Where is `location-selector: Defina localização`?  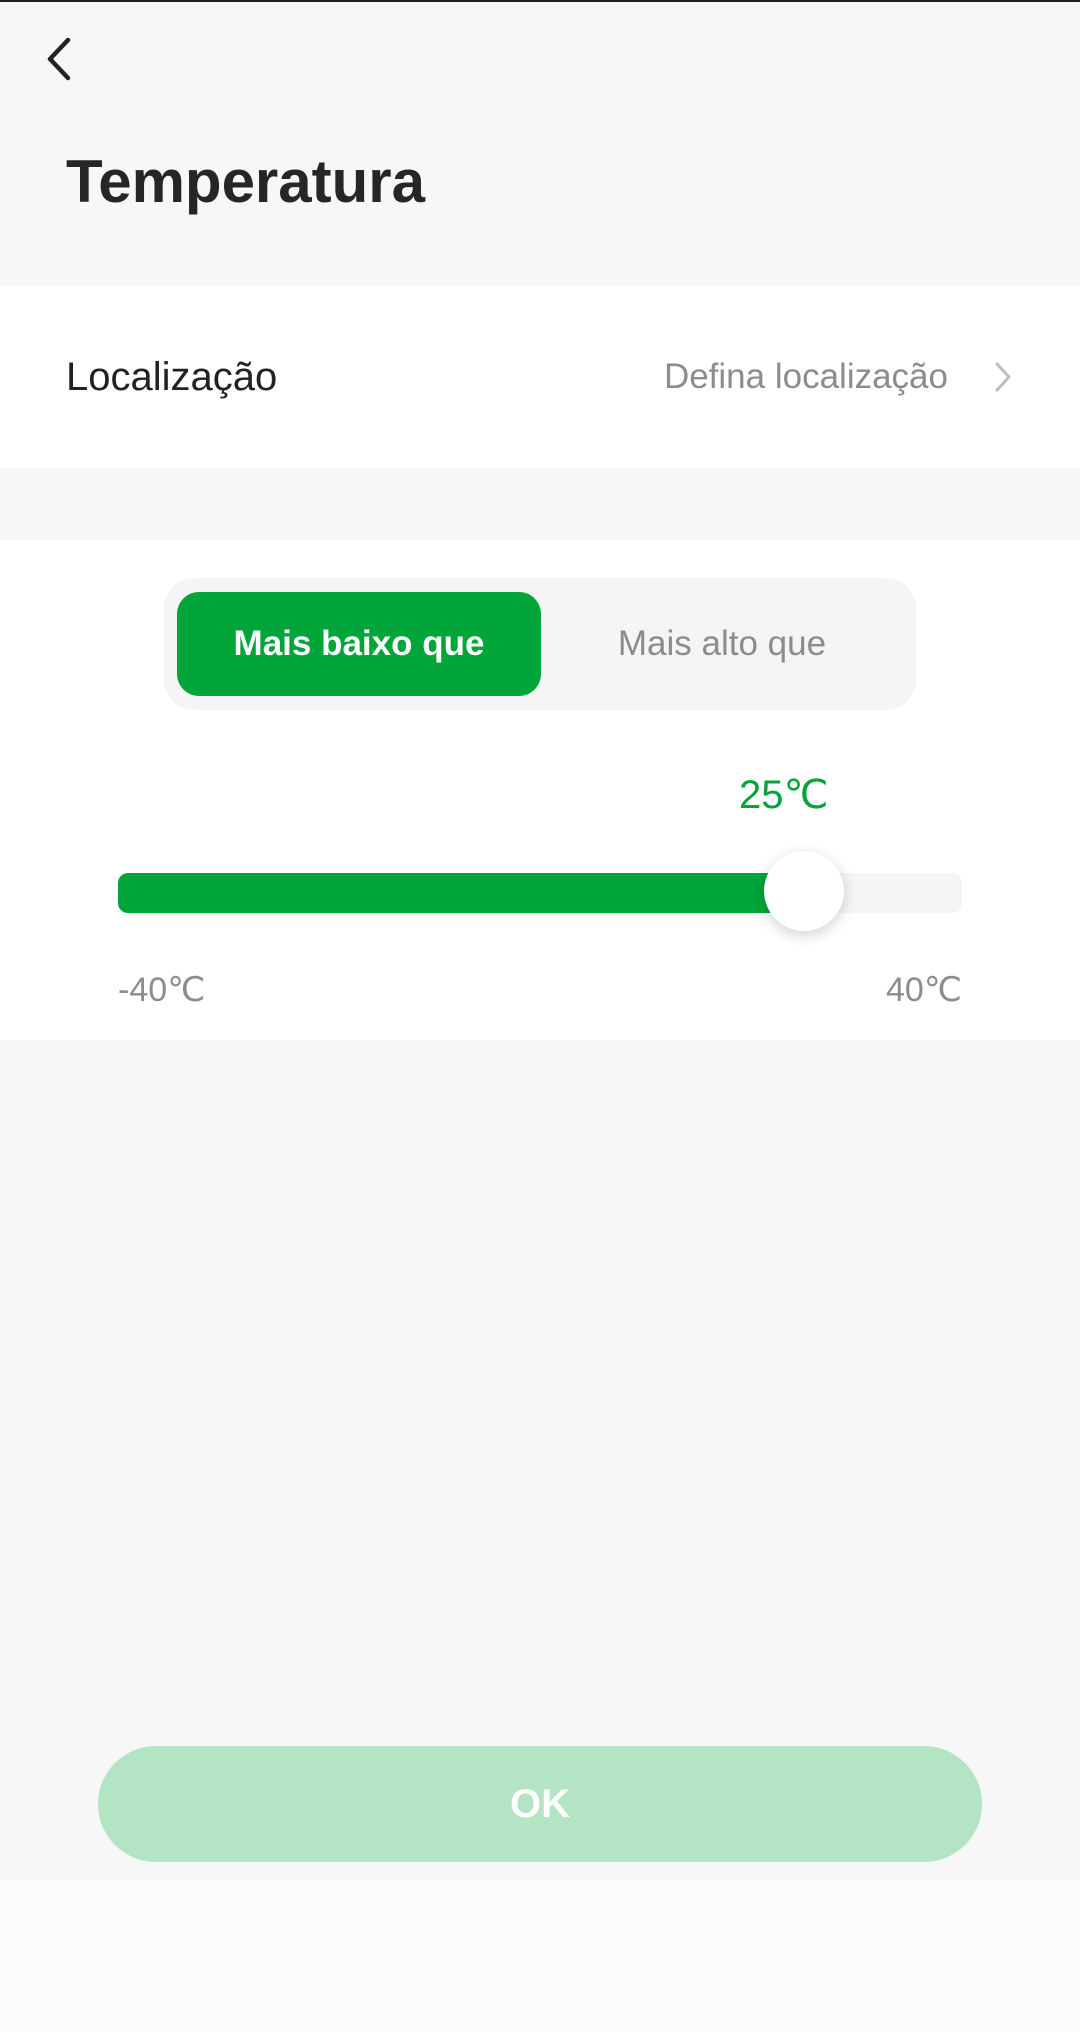 location-selector: Defina localização is located at coordinates (839, 377).